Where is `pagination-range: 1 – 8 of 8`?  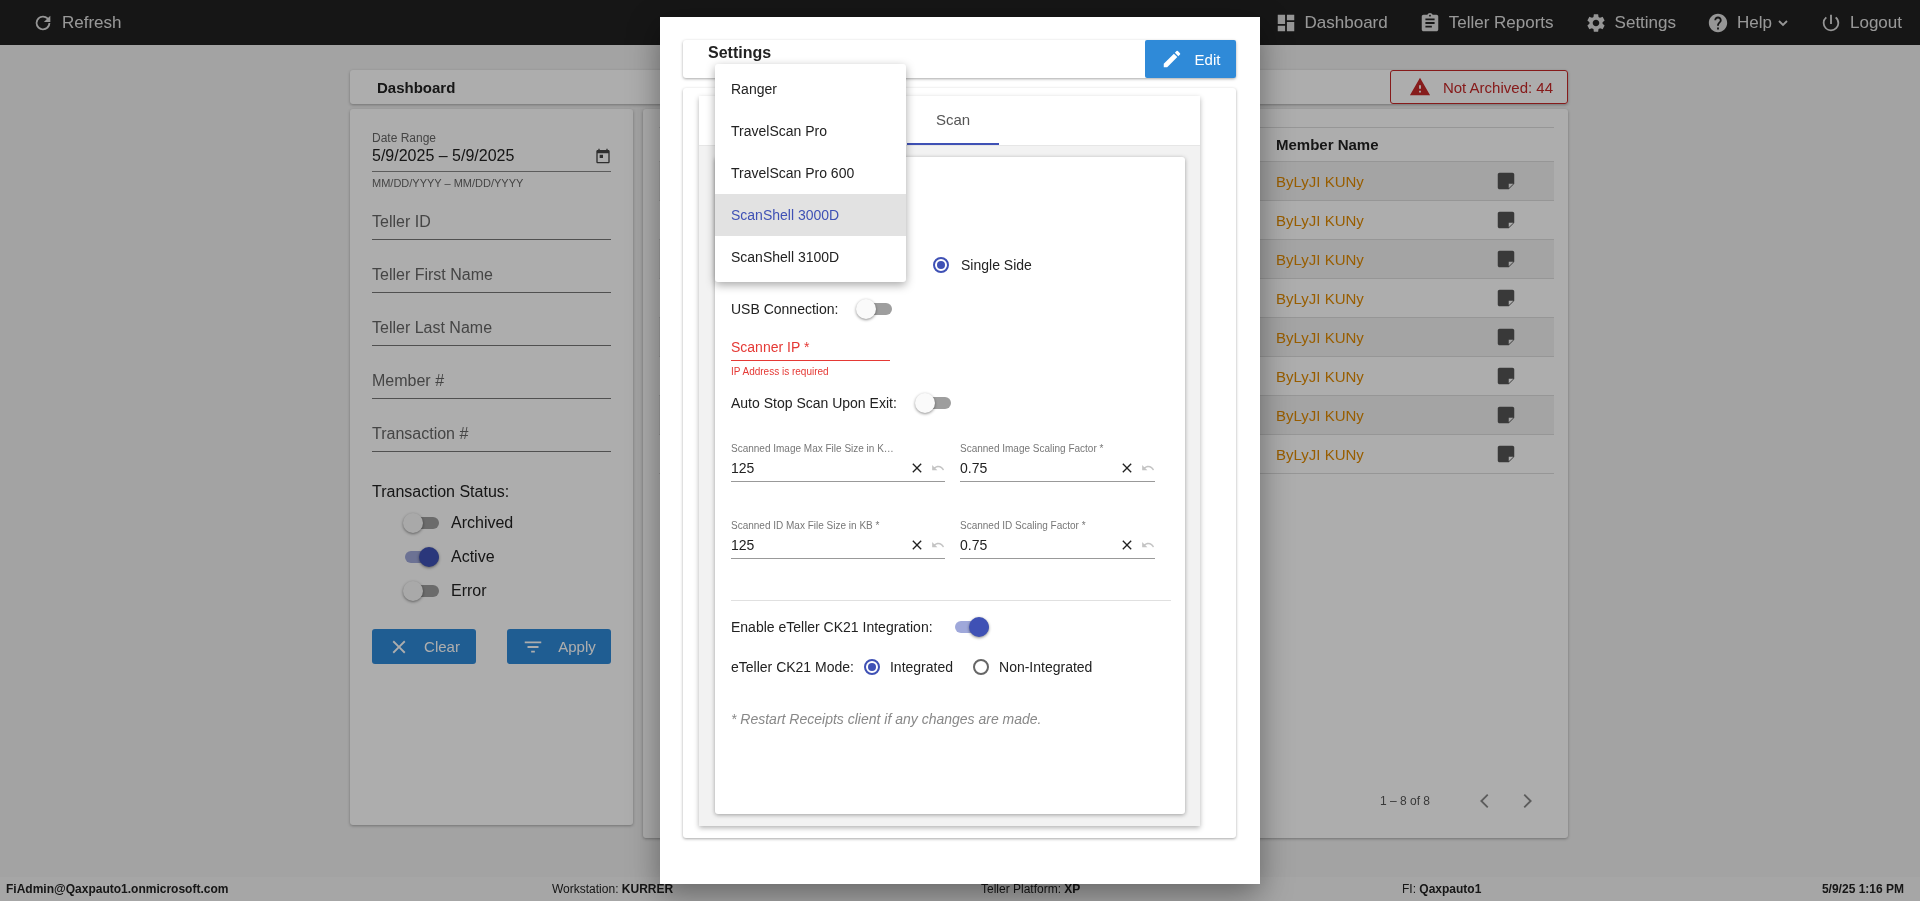
pagination-range: 1 – 8 of 8 is located at coordinates (1404, 801).